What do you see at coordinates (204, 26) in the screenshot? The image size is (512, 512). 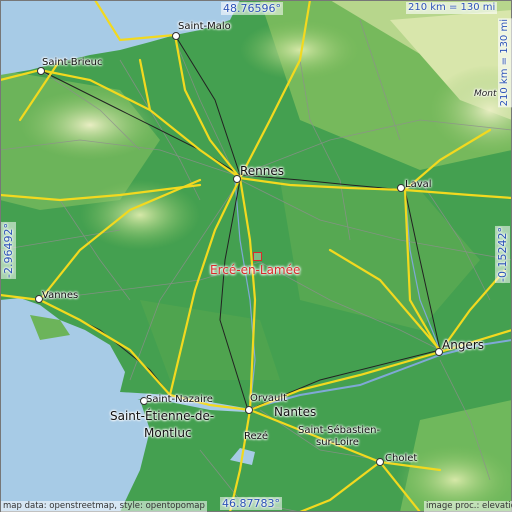 I see `place-label-saint-malo: Saint-Malo` at bounding box center [204, 26].